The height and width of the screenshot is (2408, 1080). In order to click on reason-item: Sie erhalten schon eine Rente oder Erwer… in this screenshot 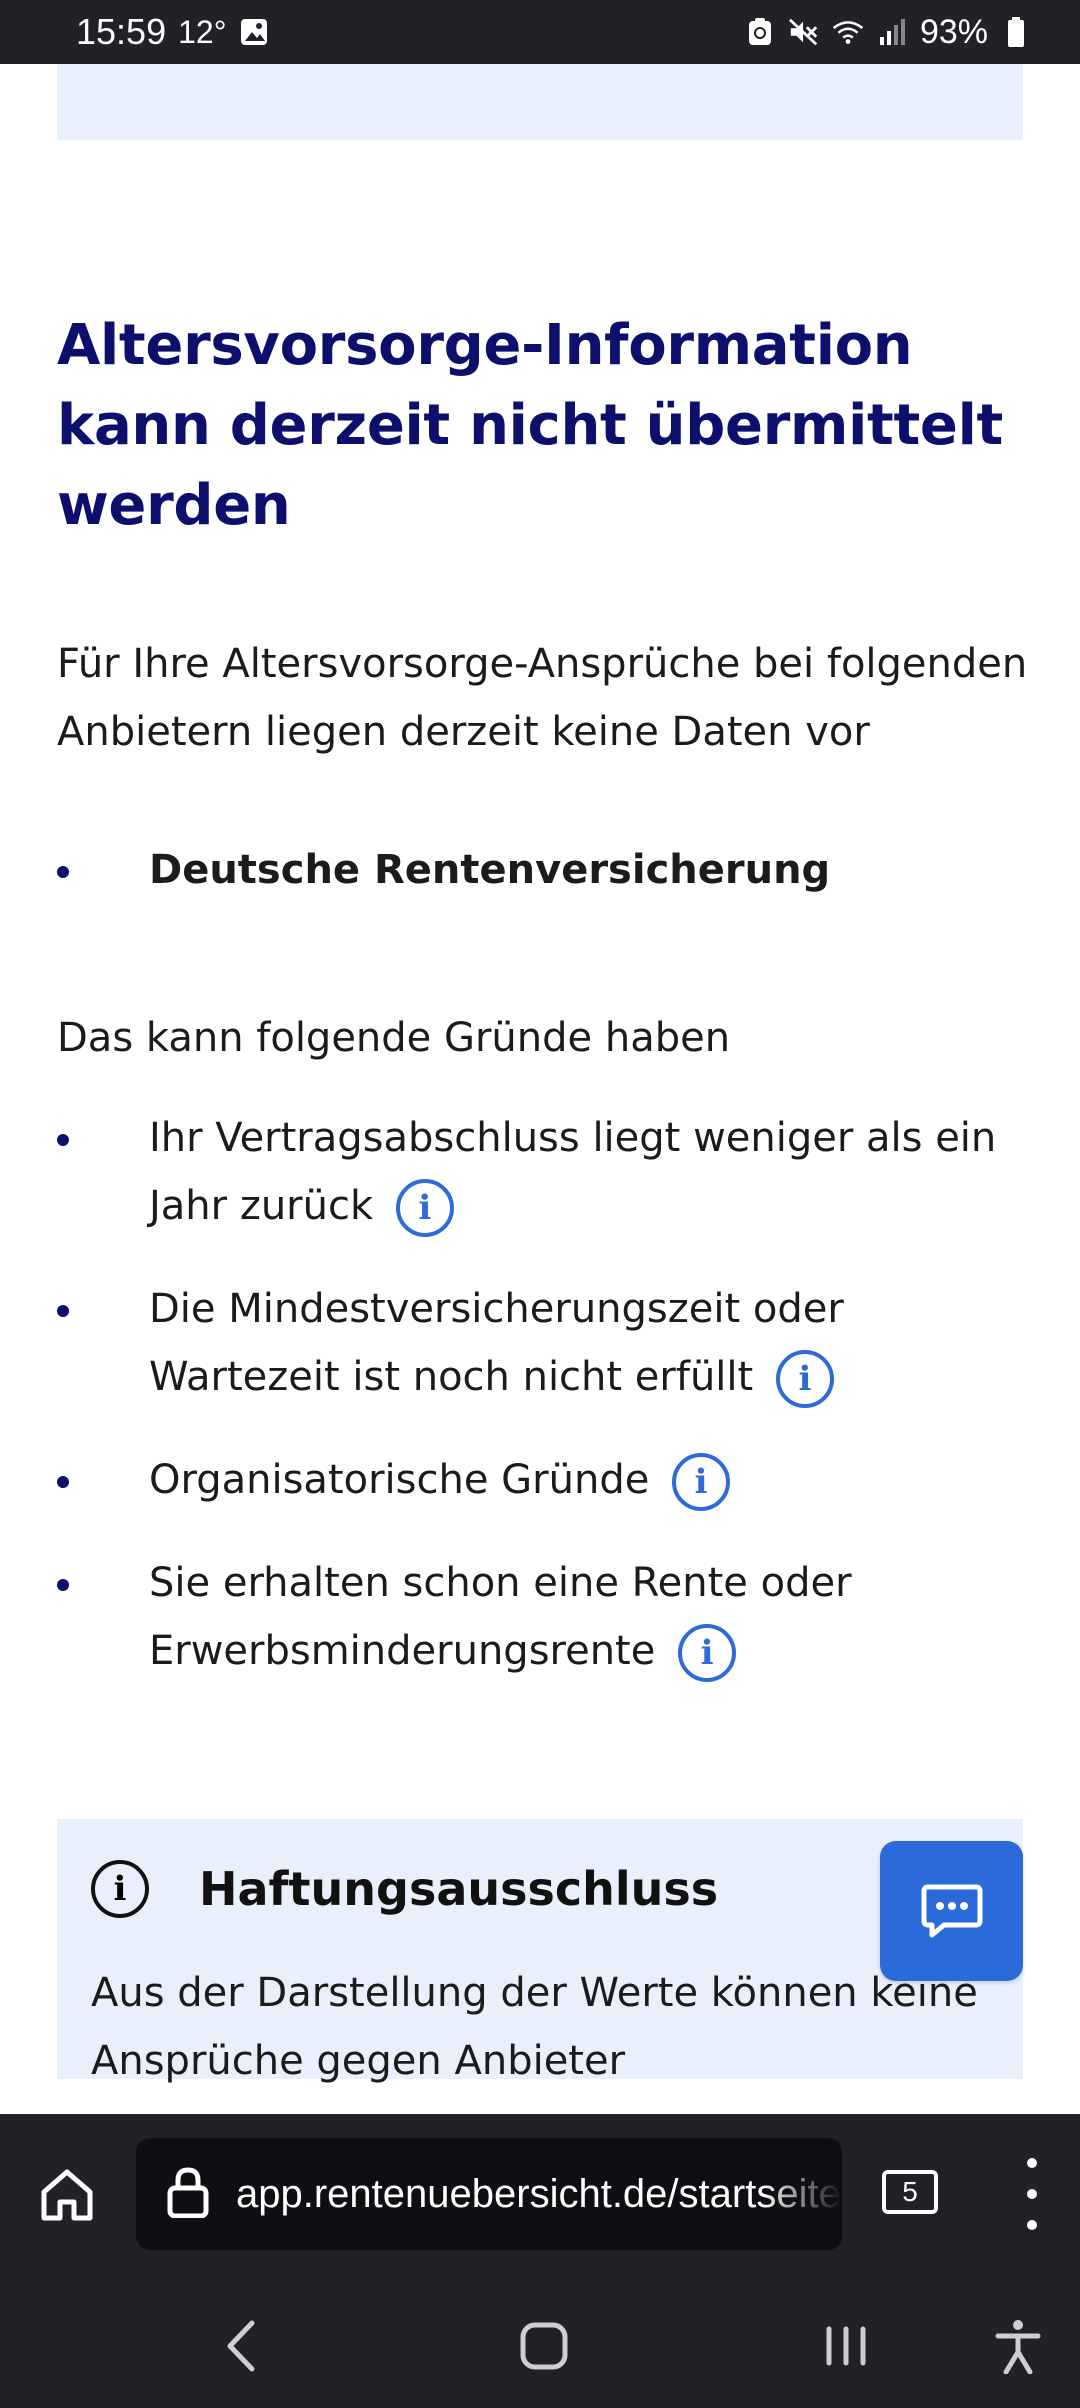, I will do `click(547, 1617)`.